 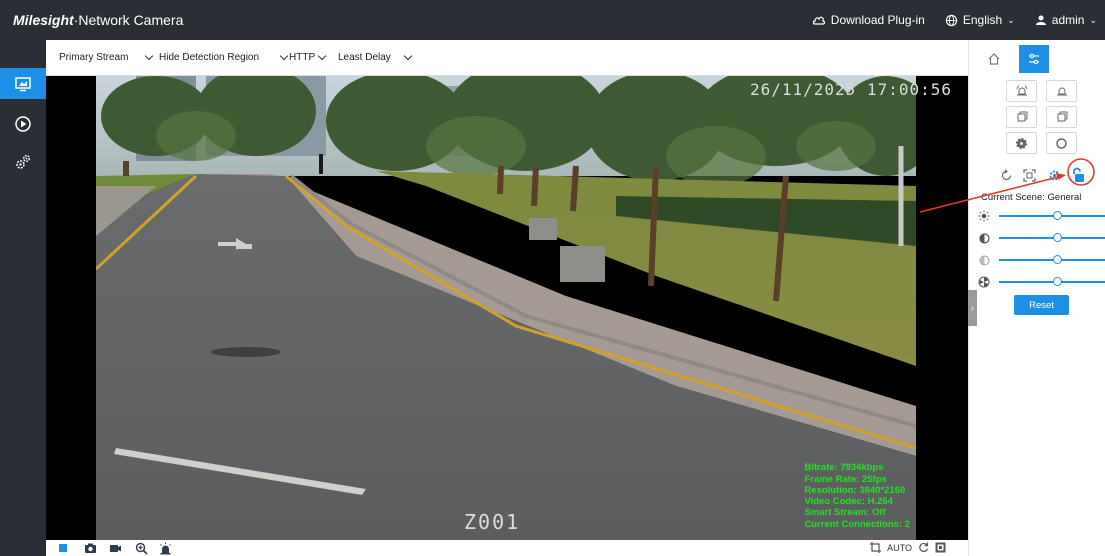 I want to click on fullscreen-icon, so click(x=940, y=547).